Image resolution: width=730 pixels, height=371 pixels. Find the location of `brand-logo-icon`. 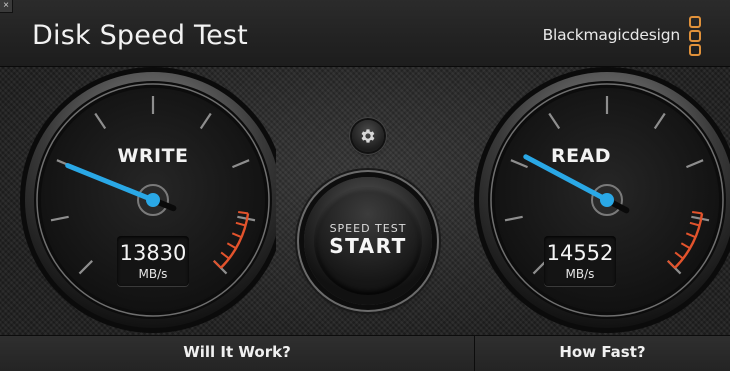

brand-logo-icon is located at coordinates (695, 36).